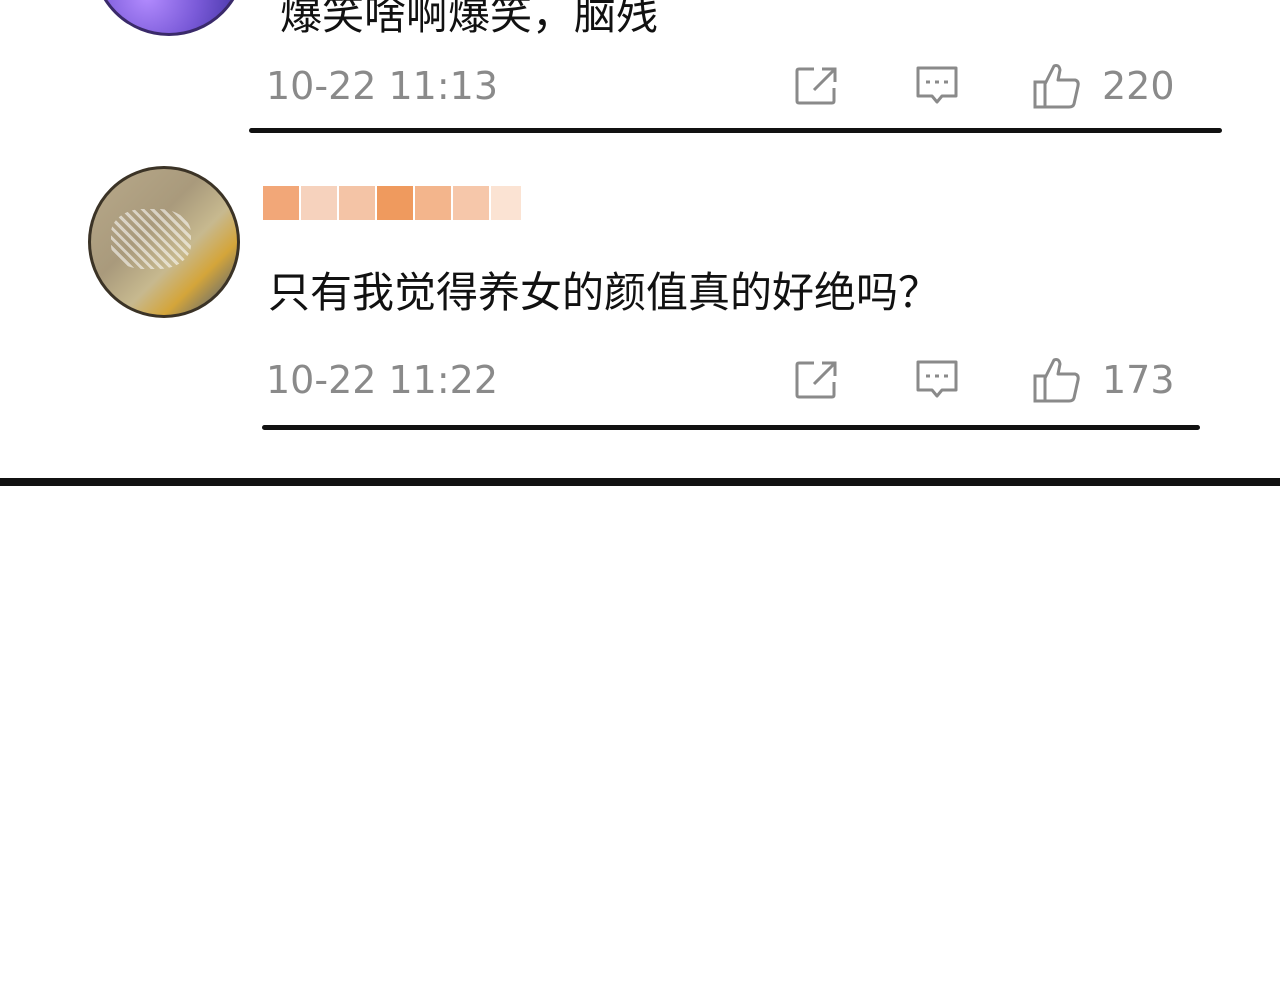 The width and height of the screenshot is (1280, 999). I want to click on comment-text: 爆笑啥啊爆笑，脑残, so click(469, 19).